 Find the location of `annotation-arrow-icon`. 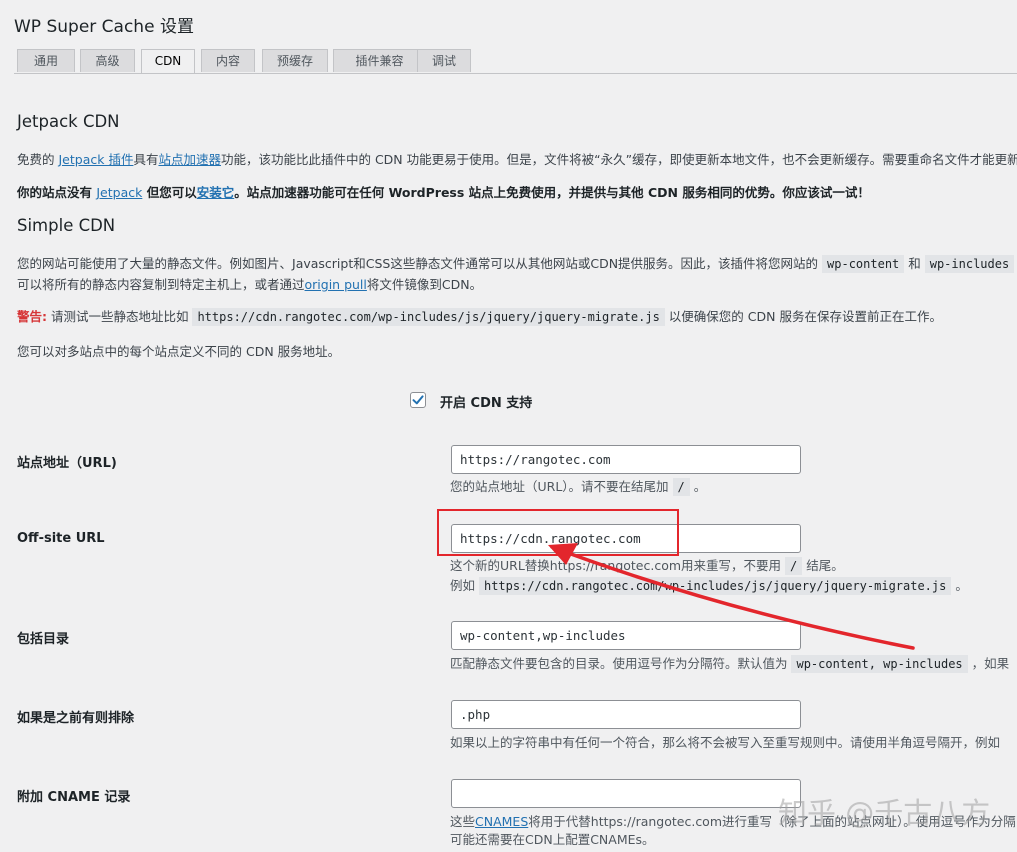

annotation-arrow-icon is located at coordinates (731, 596).